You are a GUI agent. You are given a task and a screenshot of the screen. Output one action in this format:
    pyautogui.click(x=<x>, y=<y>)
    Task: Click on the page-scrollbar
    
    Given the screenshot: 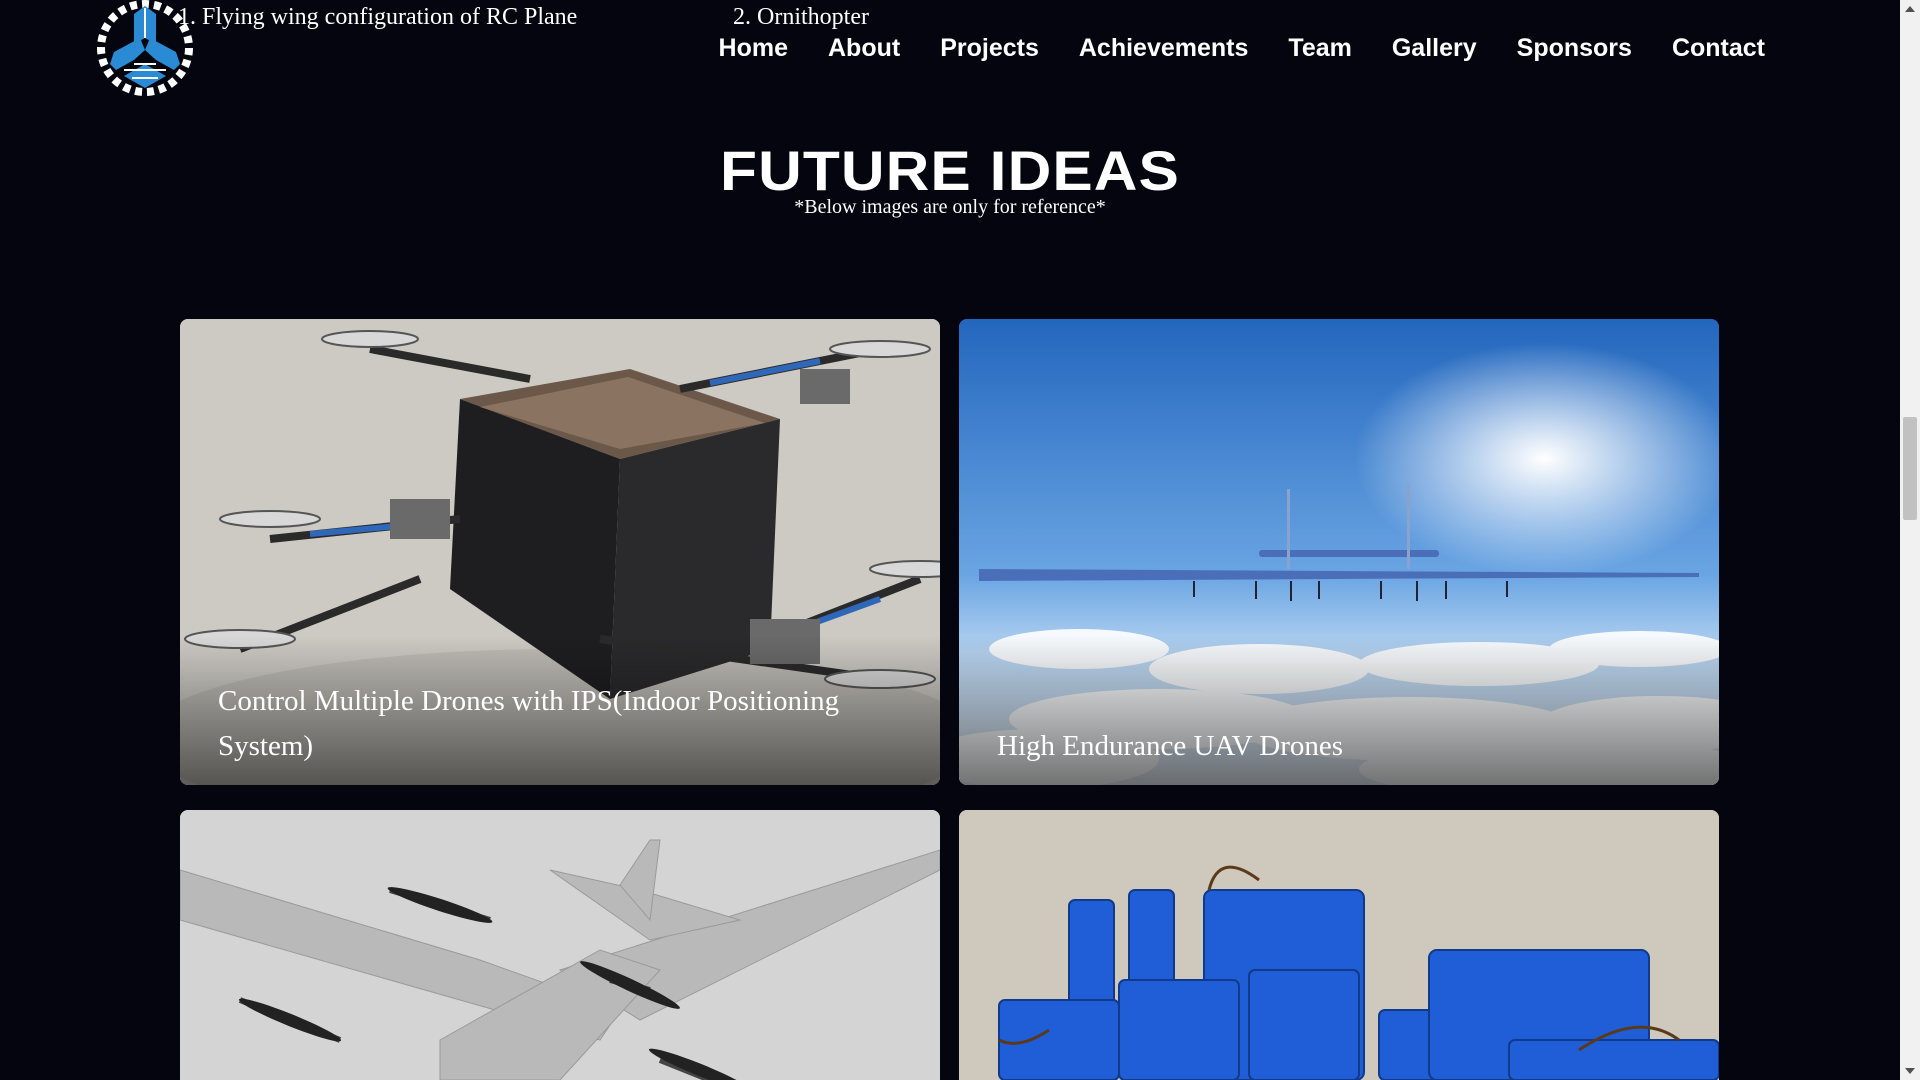 What is the action you would take?
    pyautogui.click(x=1910, y=540)
    